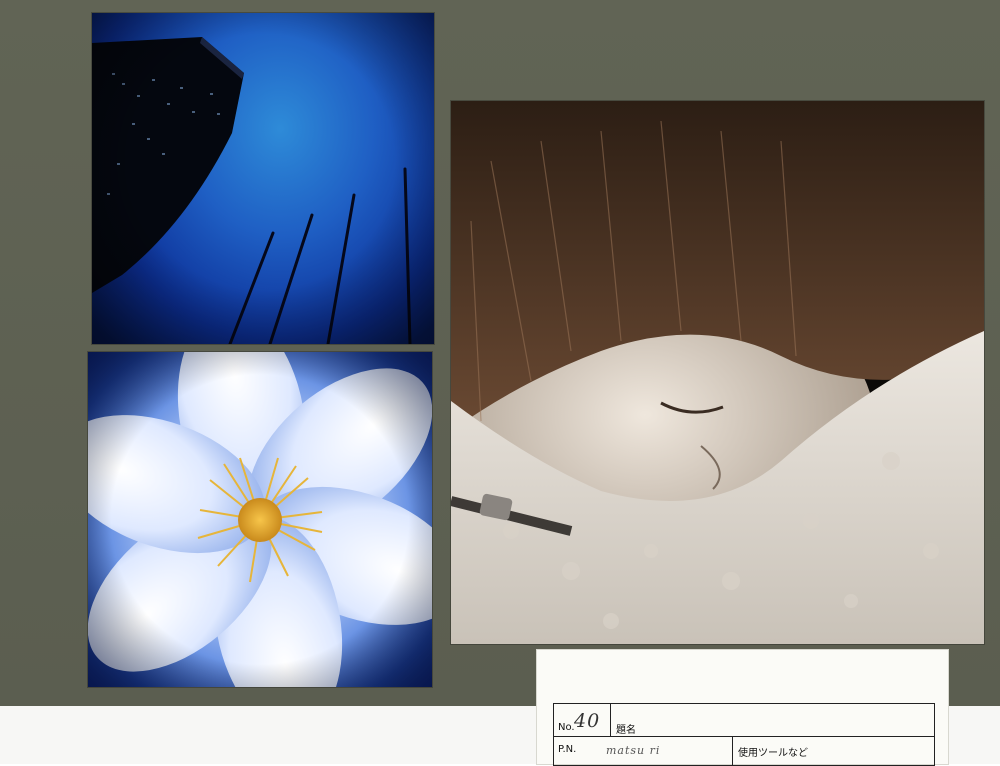  Describe the element at coordinates (587, 721) in the screenshot. I see `entry-number: 40` at that location.